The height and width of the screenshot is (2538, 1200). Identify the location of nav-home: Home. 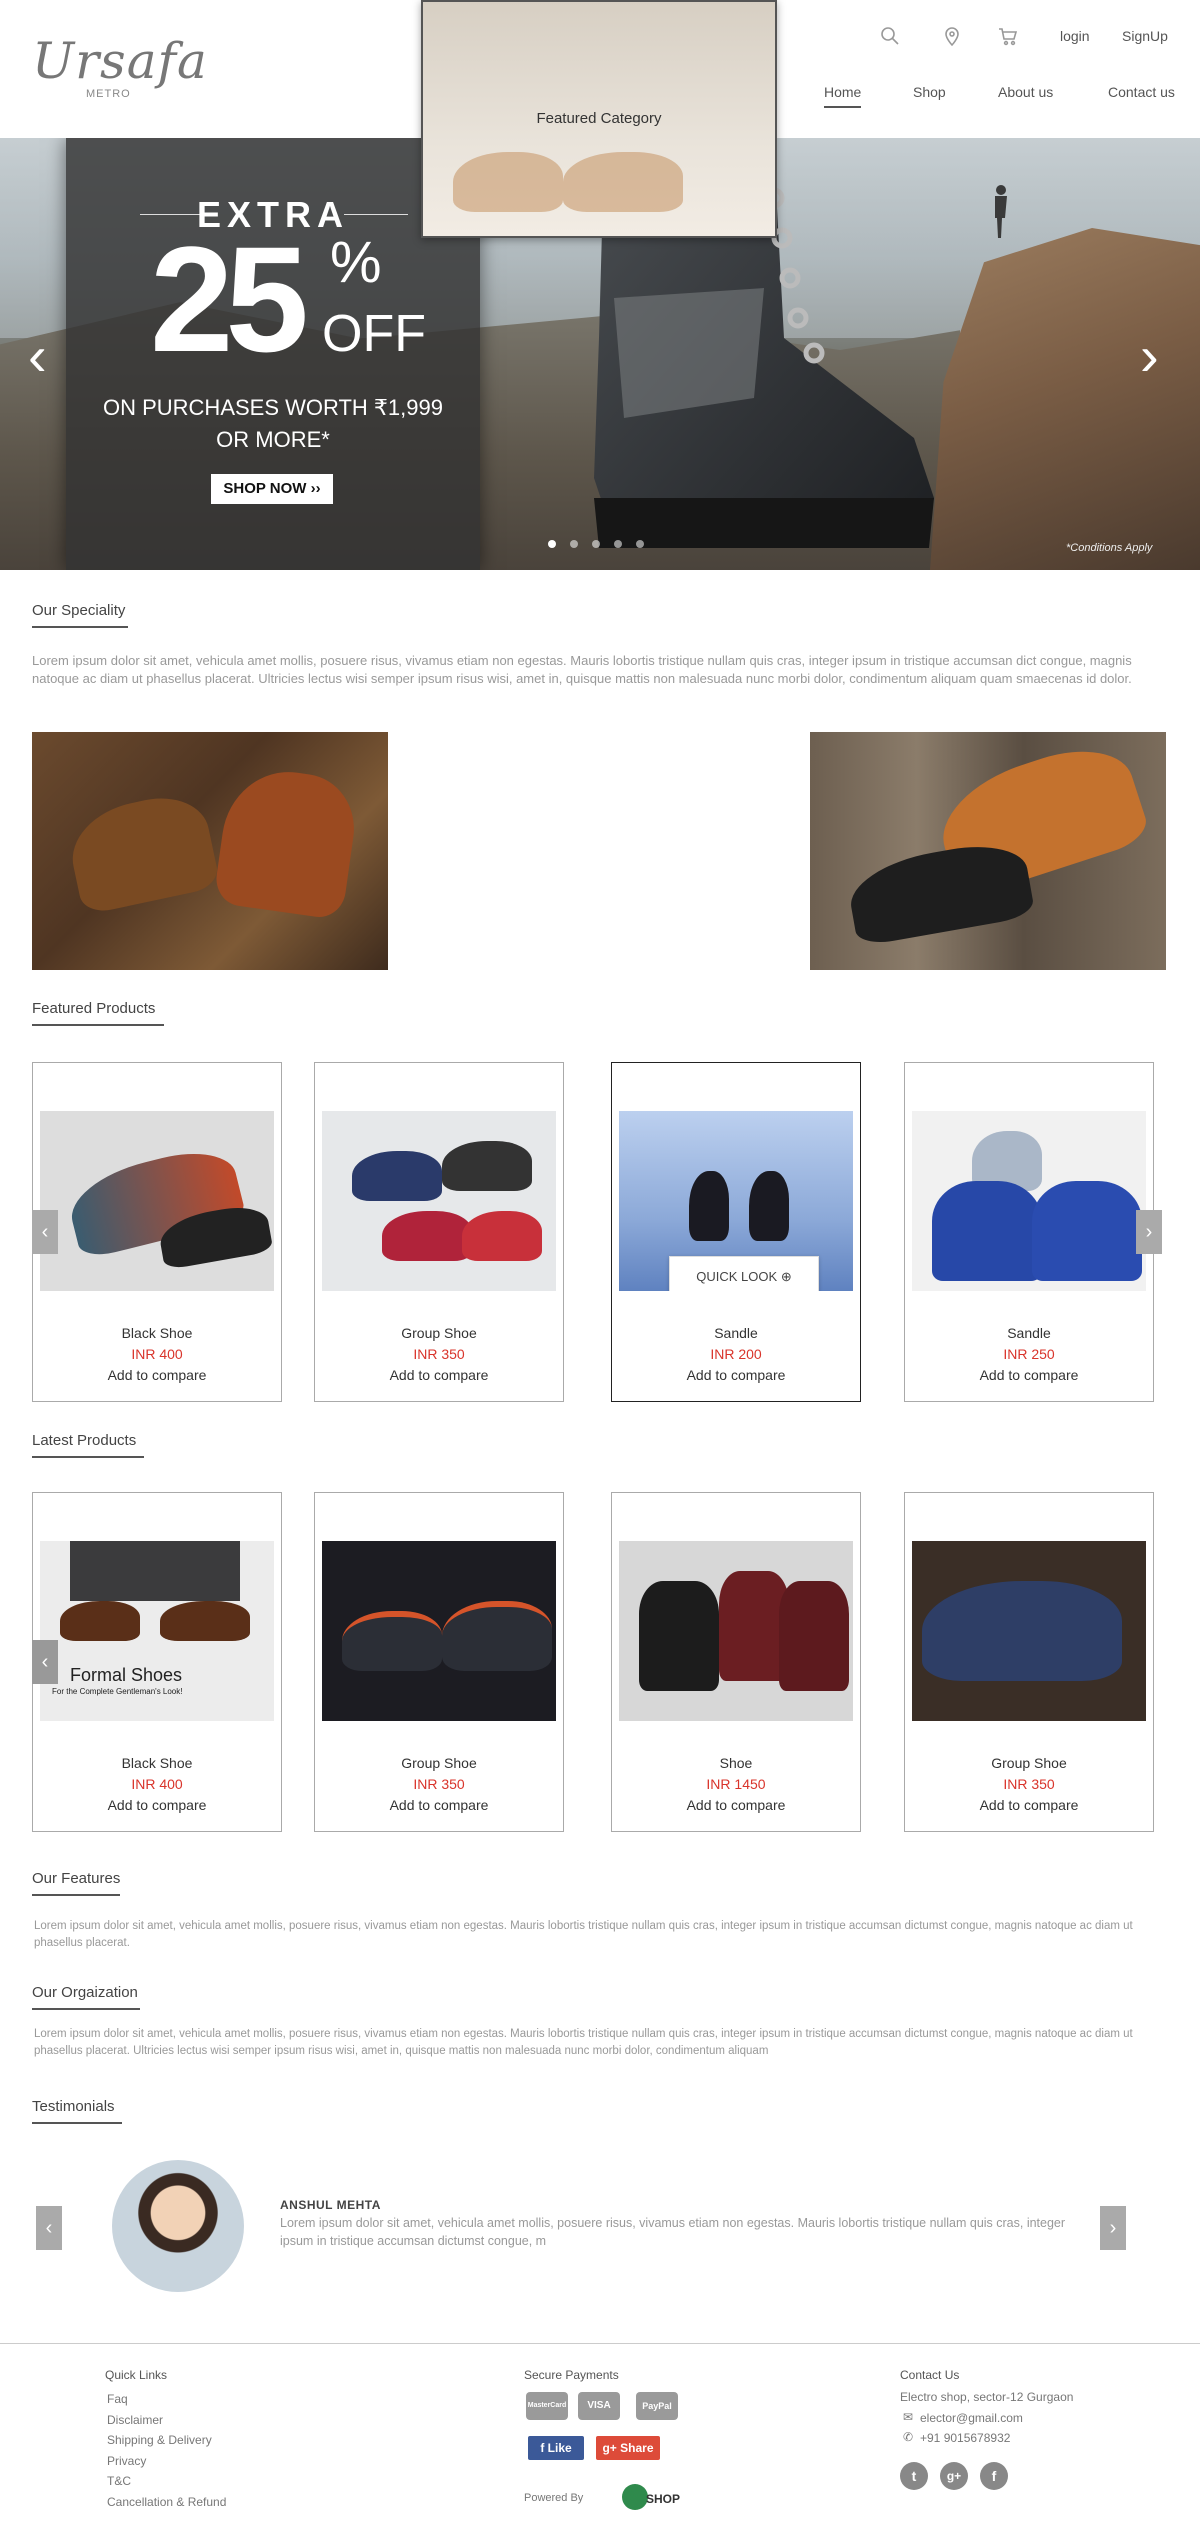
(843, 96).